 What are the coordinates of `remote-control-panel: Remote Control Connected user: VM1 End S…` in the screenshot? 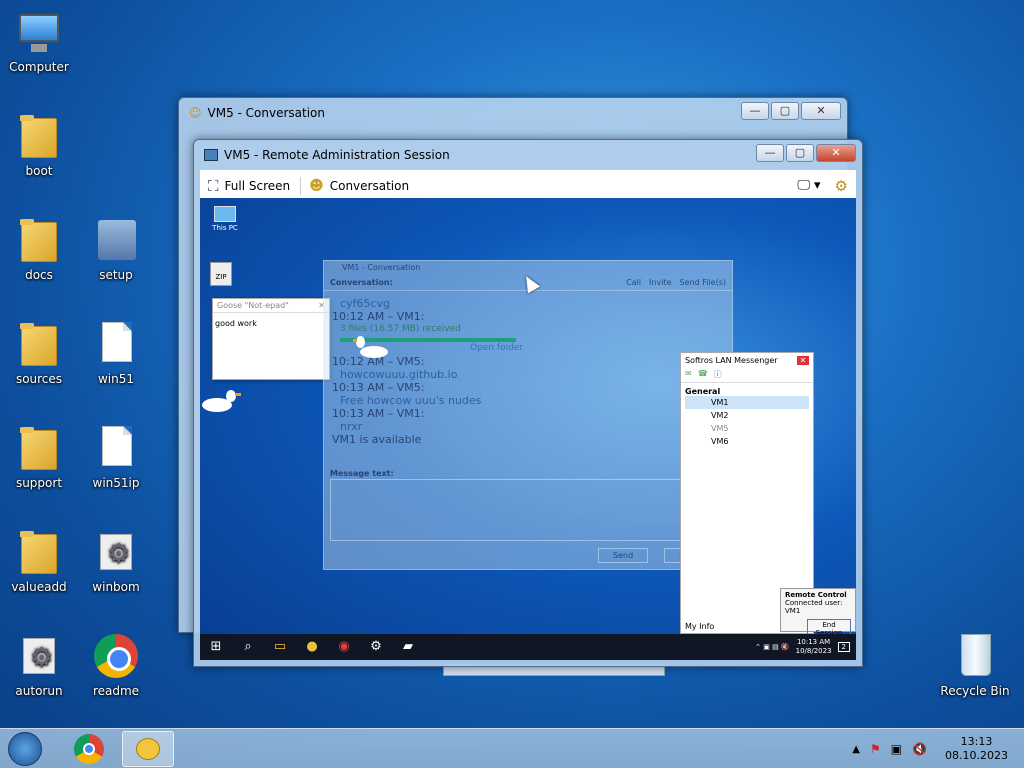 It's located at (818, 613).